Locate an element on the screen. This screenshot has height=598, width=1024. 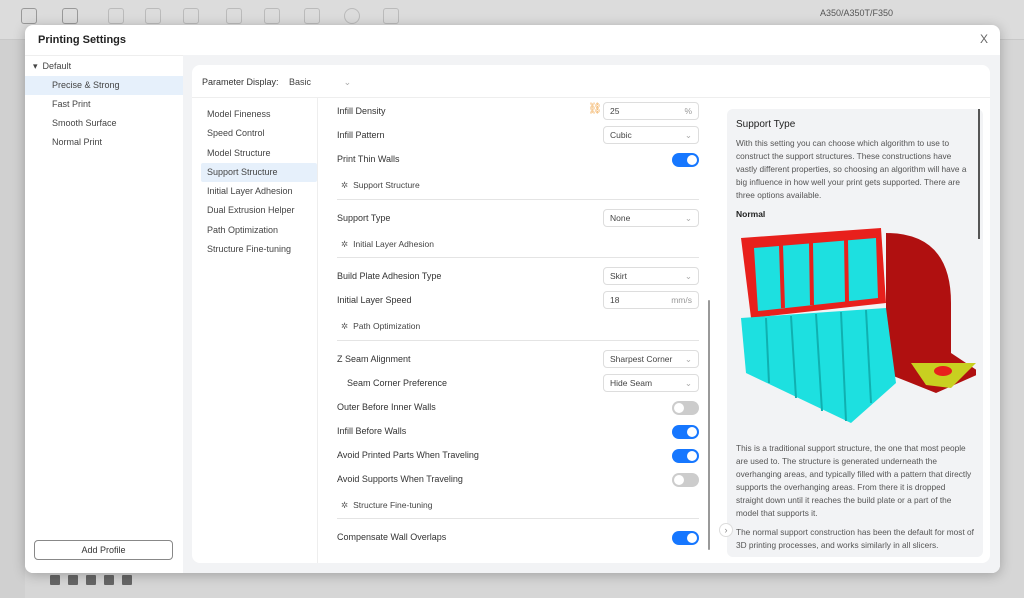
copy-icon is located at coordinates (234, 16).